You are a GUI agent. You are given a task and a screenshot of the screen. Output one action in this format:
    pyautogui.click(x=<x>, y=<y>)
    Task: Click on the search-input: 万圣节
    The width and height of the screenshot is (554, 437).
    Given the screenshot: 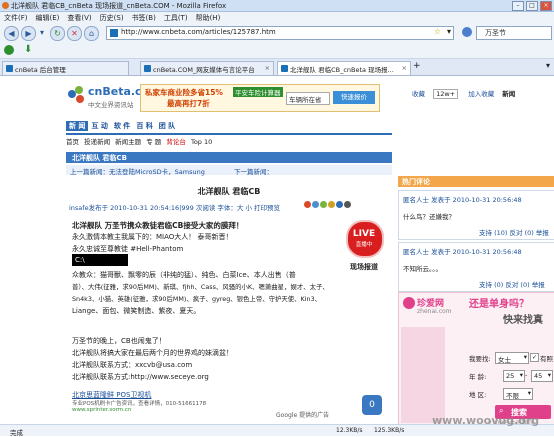 What is the action you would take?
    pyautogui.click(x=514, y=33)
    